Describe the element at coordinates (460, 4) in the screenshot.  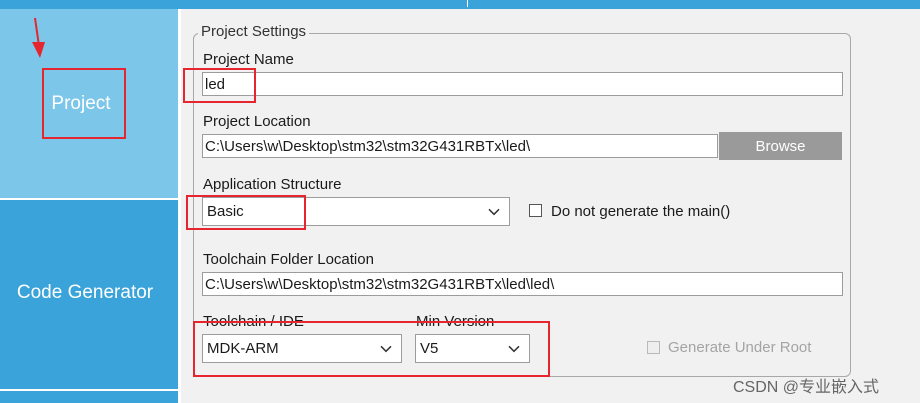
I see `top-bar` at that location.